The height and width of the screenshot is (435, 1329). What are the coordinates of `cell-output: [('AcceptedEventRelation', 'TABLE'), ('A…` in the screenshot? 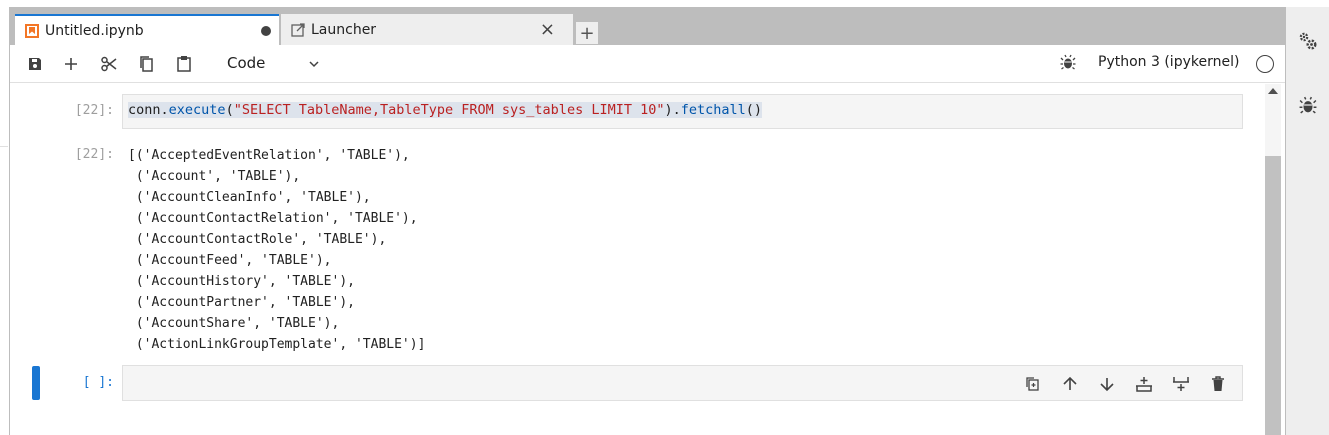 It's located at (277, 250).